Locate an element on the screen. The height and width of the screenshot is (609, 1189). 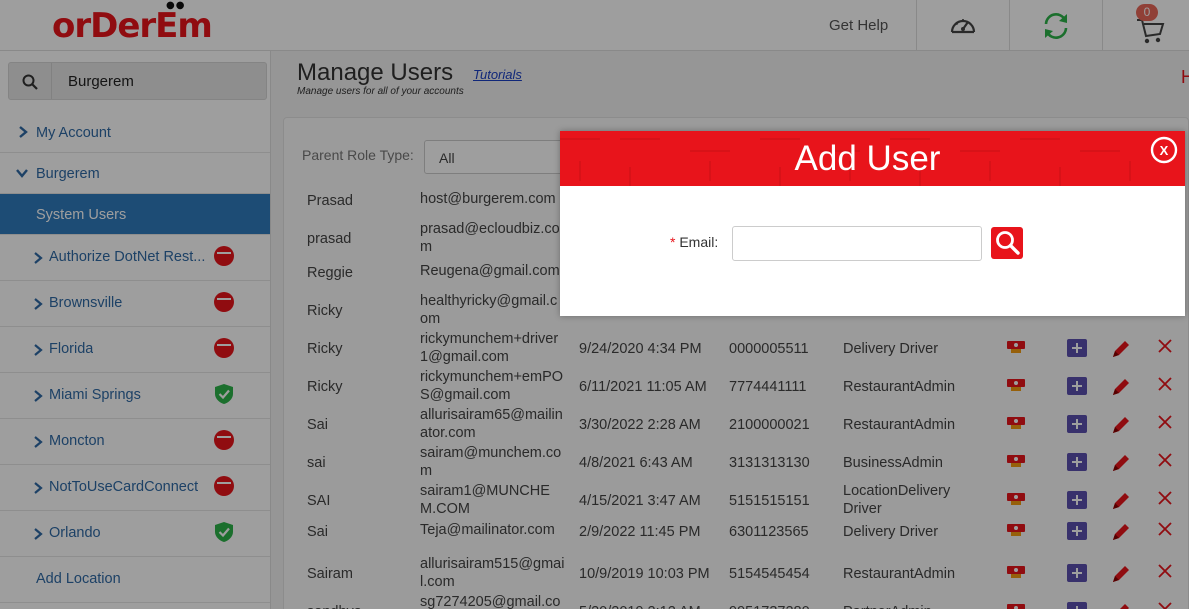
email-search-button is located at coordinates (1007, 243).